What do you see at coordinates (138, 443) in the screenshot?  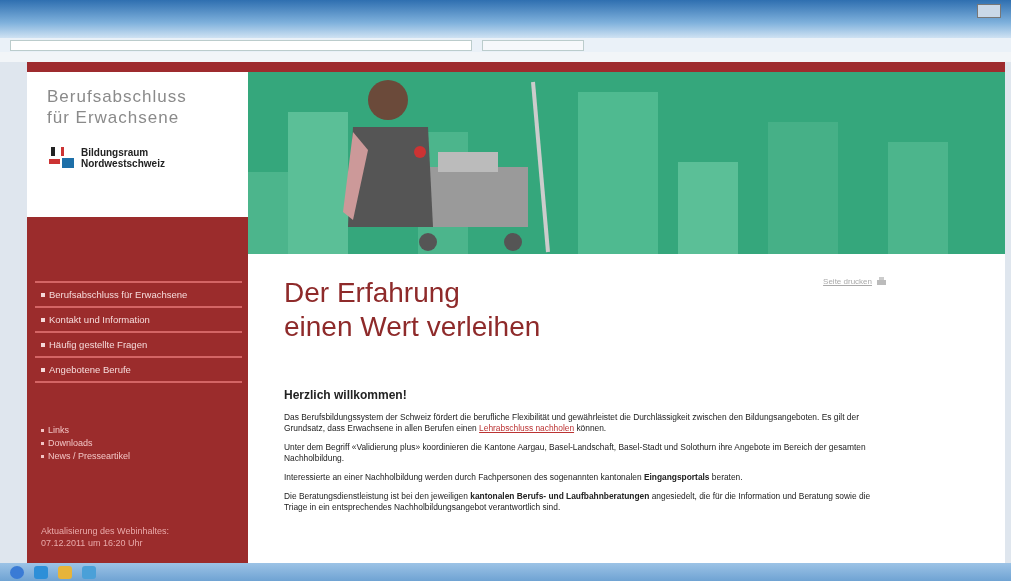 I see `secondary-link: Downloads` at bounding box center [138, 443].